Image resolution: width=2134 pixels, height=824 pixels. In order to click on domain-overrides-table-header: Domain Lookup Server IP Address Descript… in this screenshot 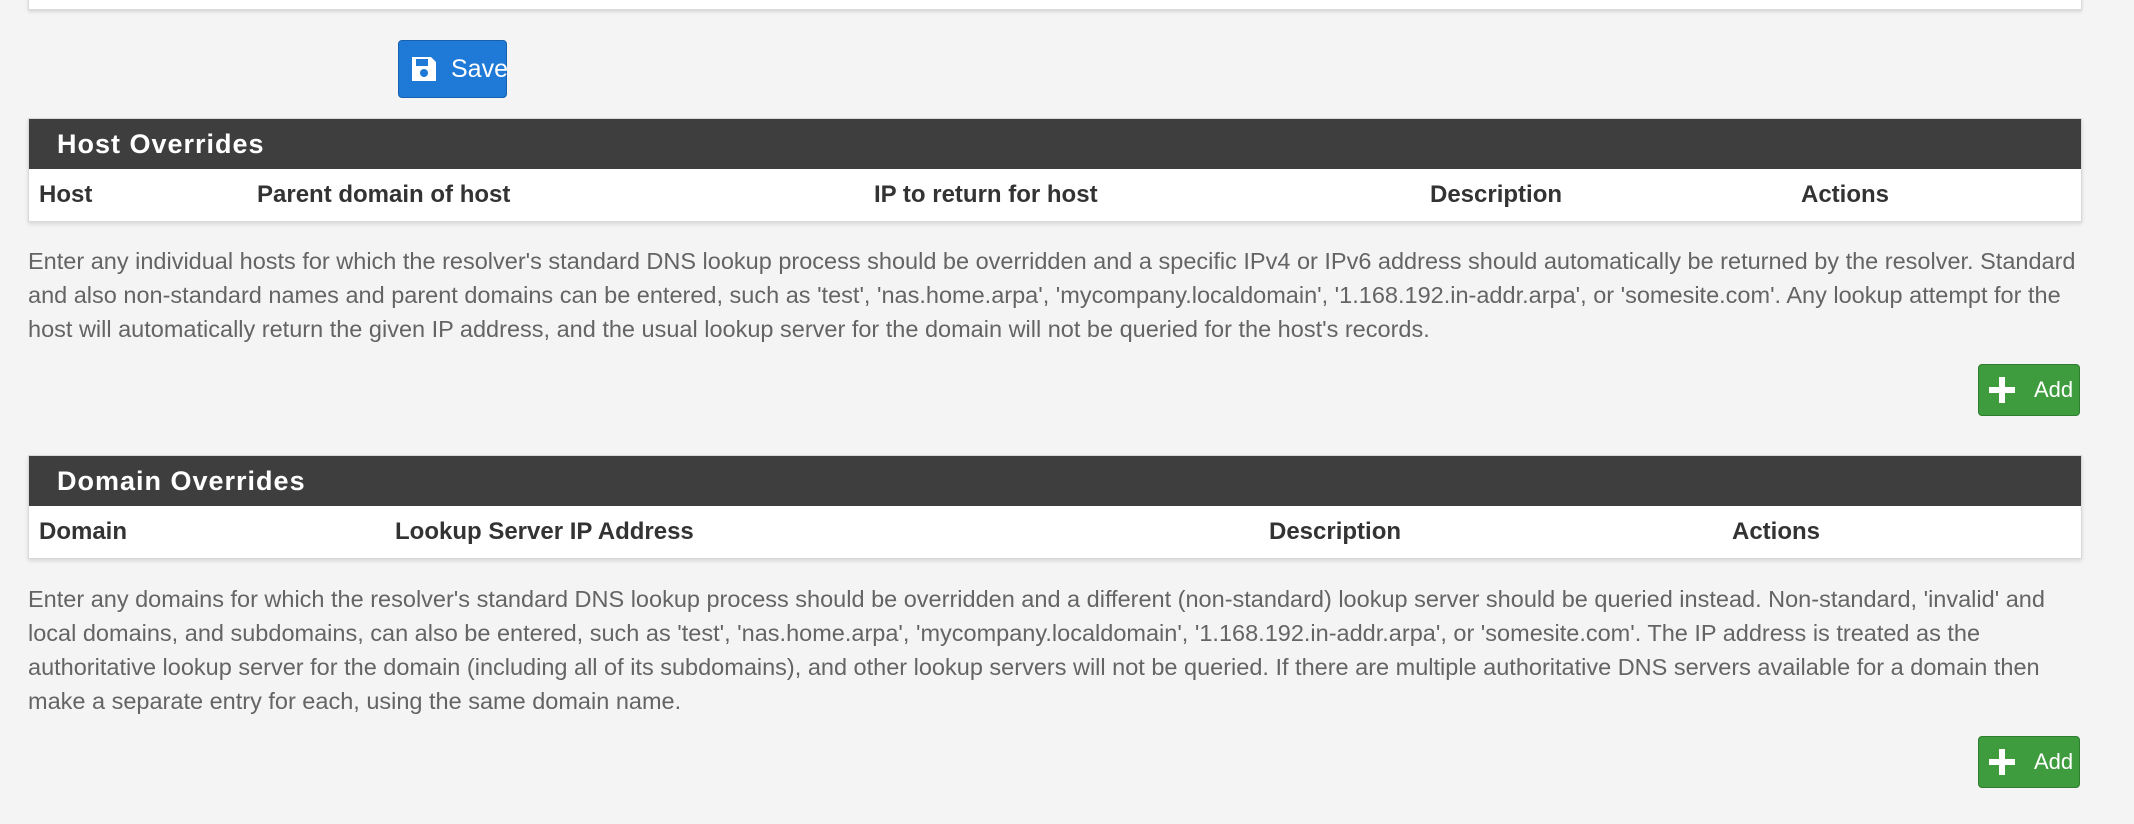, I will do `click(1055, 532)`.